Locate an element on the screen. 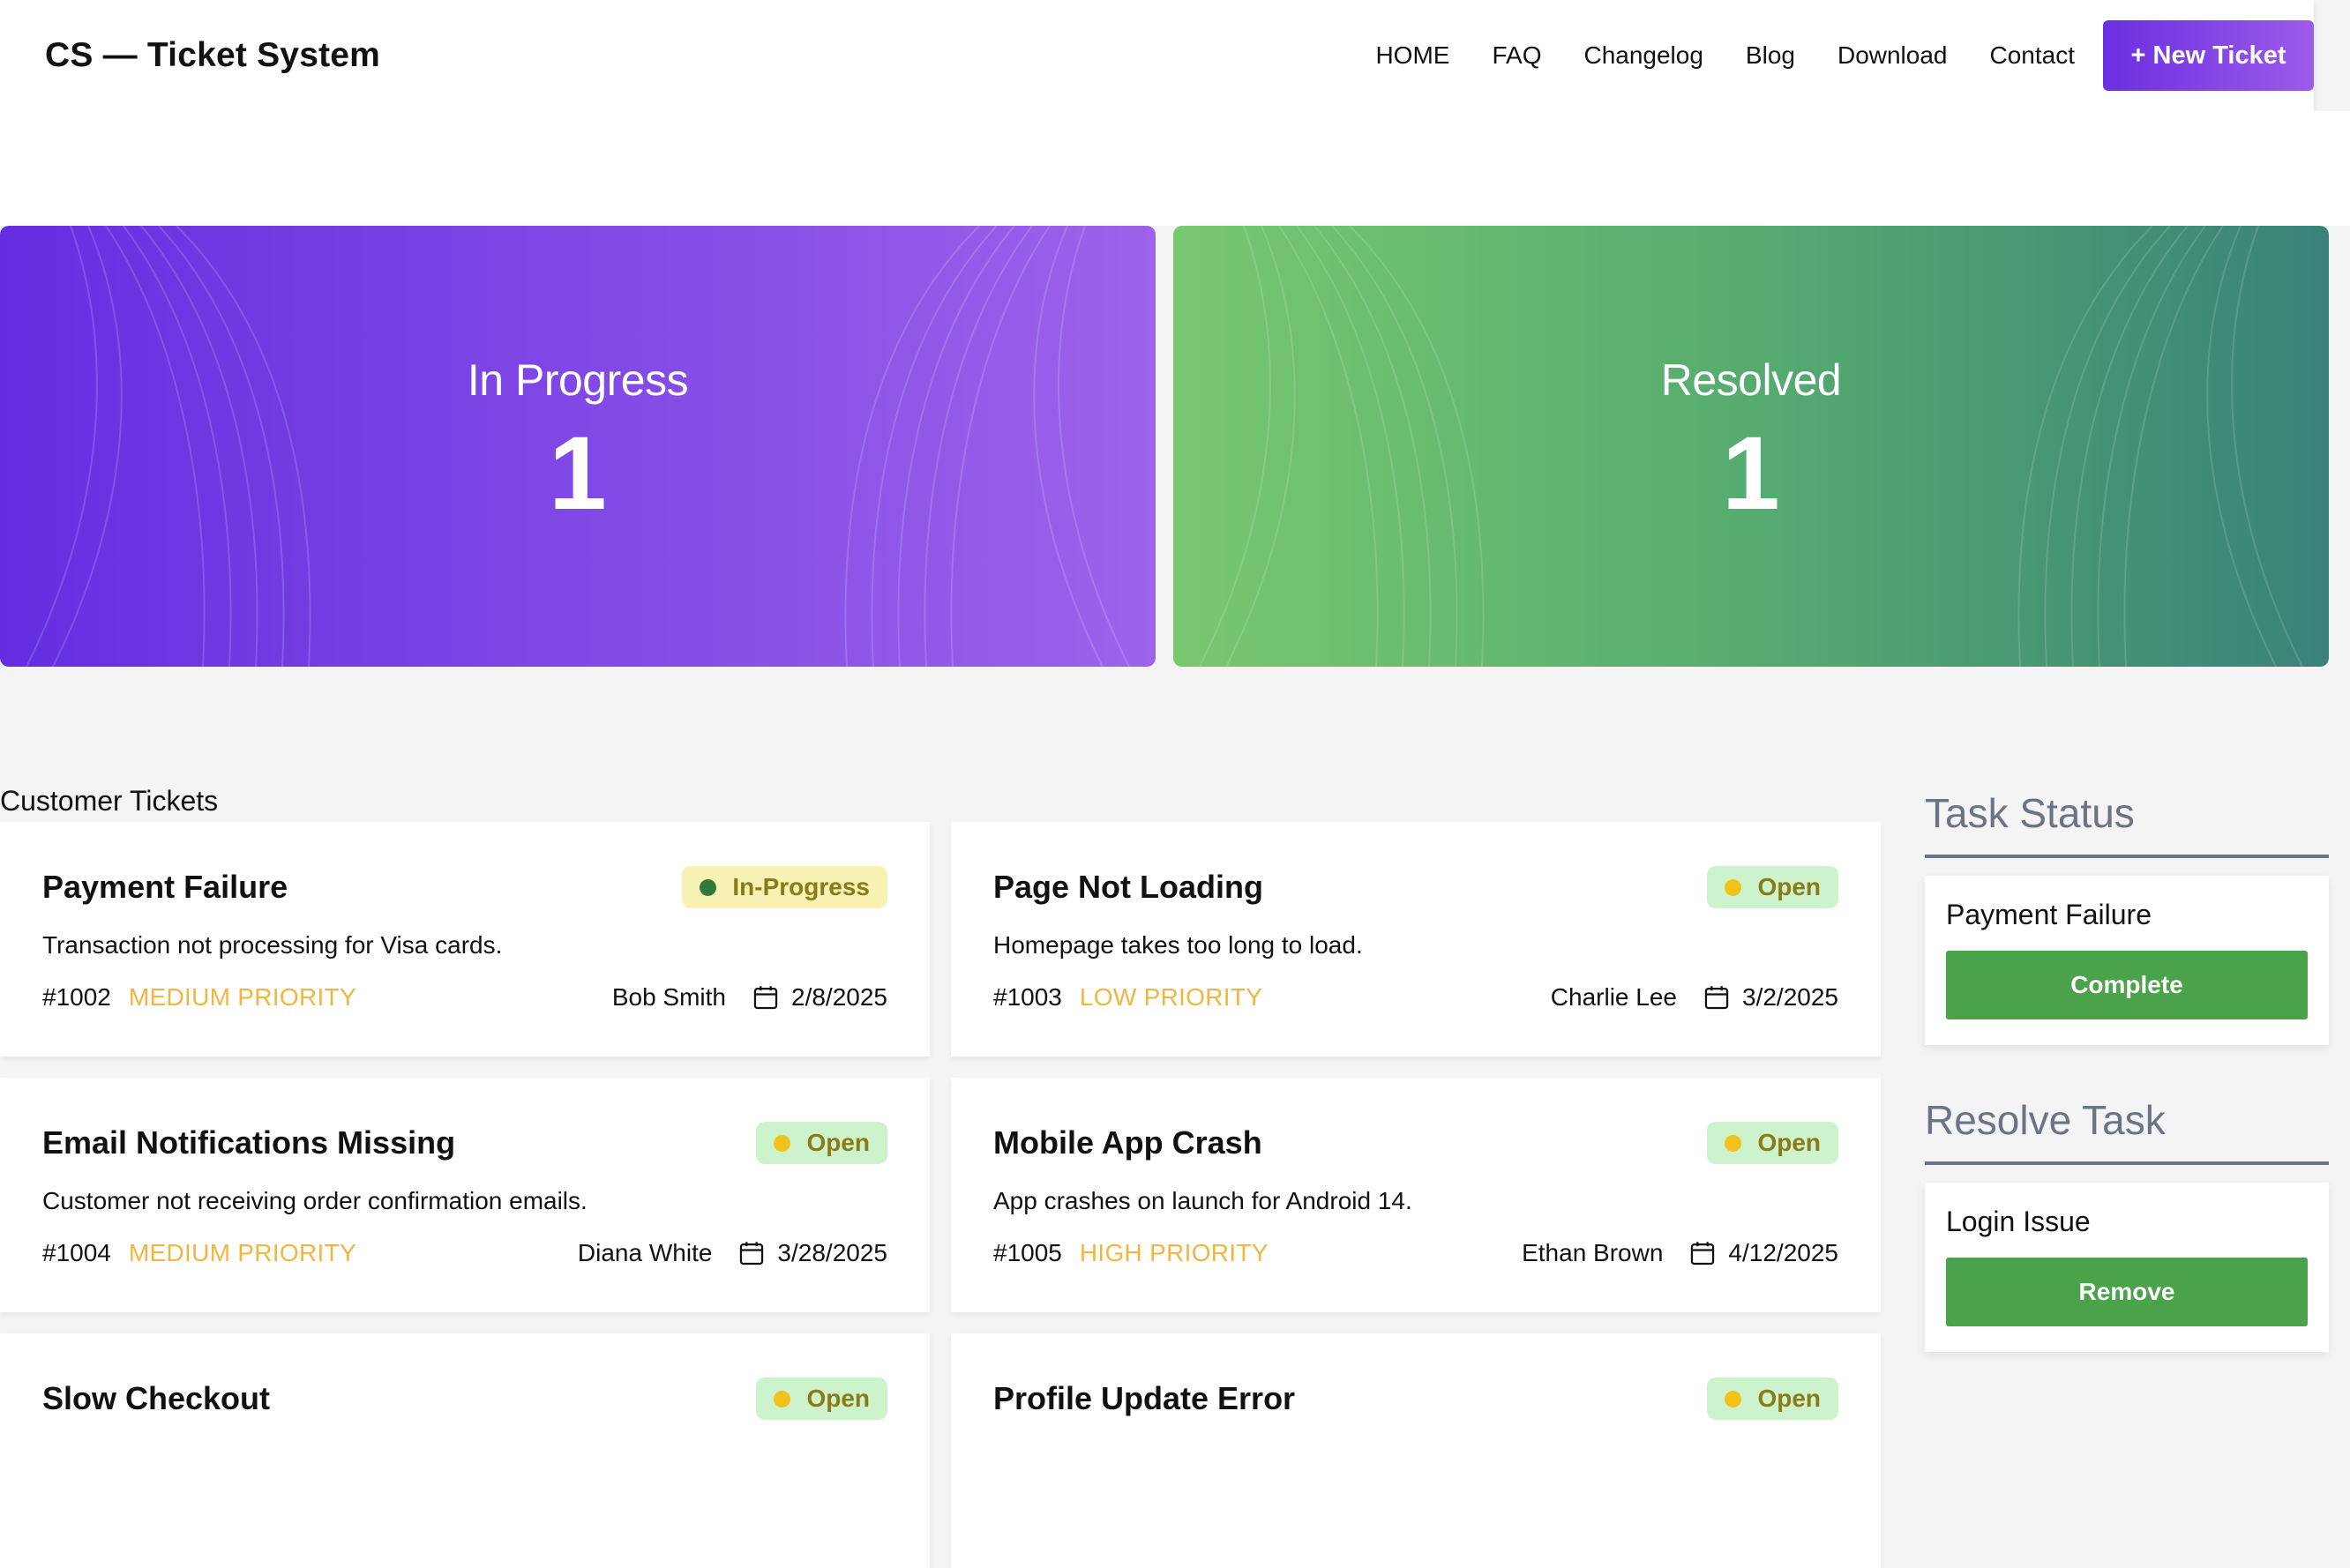  status-label: In-Progress is located at coordinates (801, 886).